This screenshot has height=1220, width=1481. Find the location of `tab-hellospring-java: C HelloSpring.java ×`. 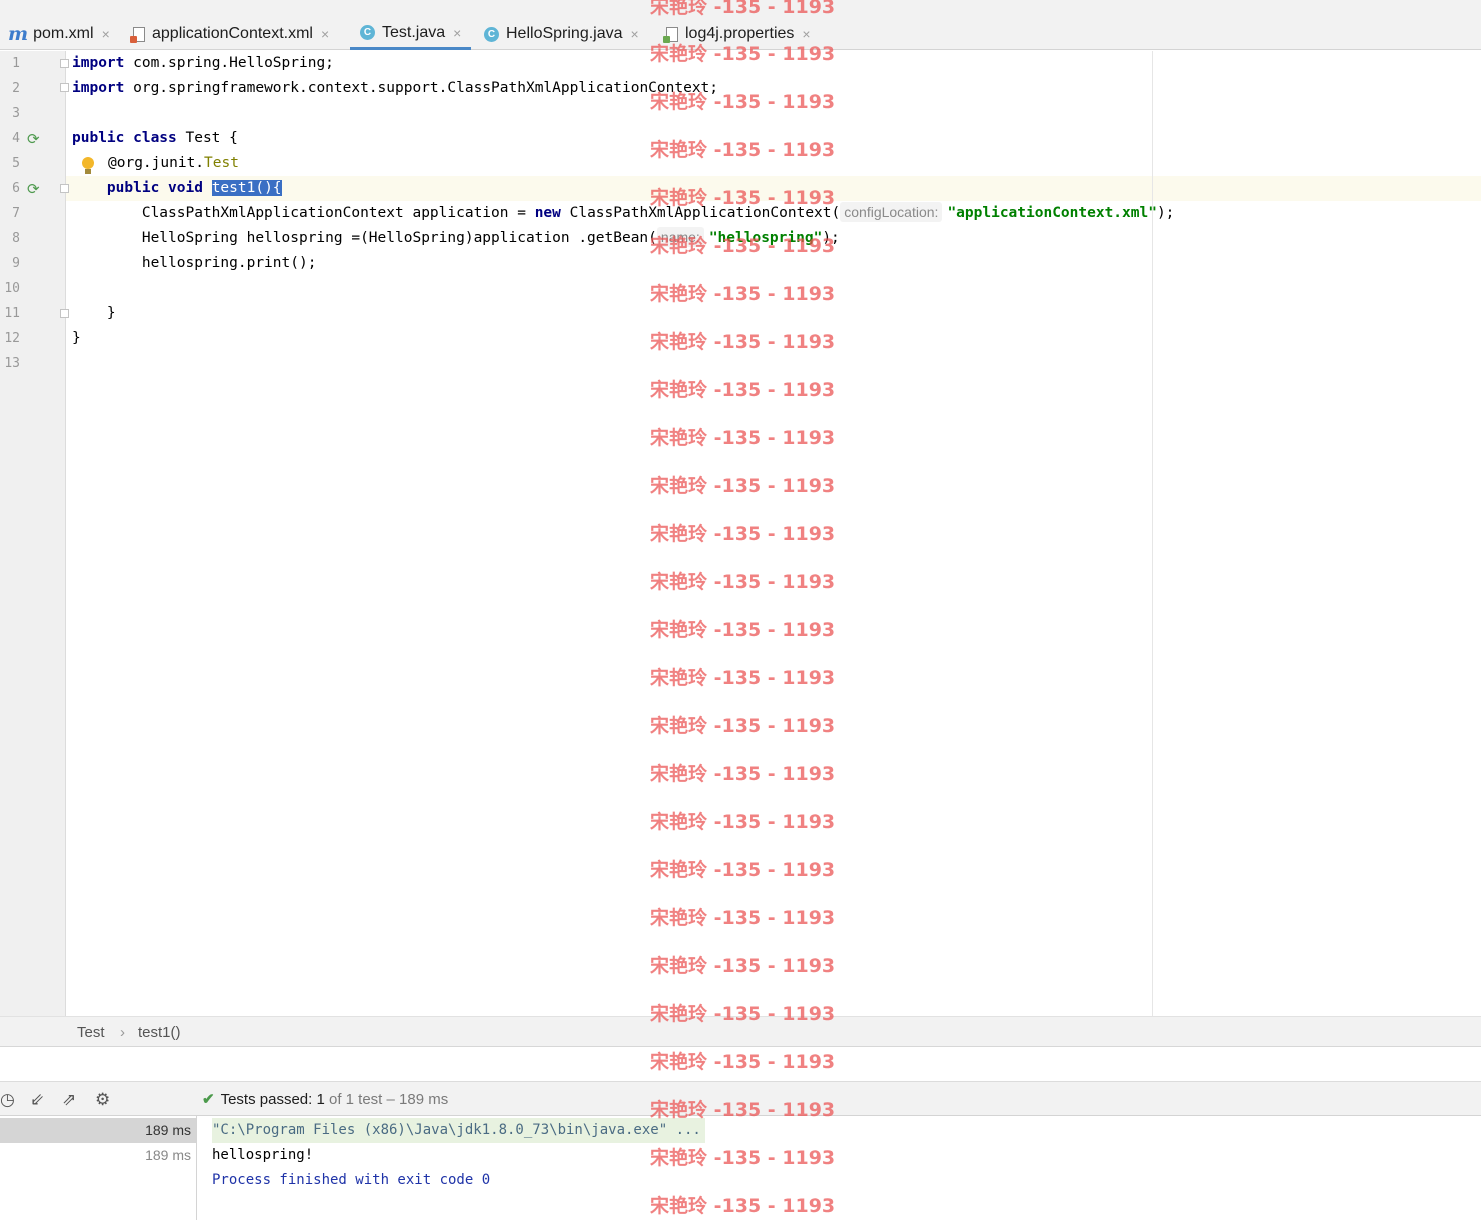

tab-hellospring-java: C HelloSpring.java × is located at coordinates (561, 34).